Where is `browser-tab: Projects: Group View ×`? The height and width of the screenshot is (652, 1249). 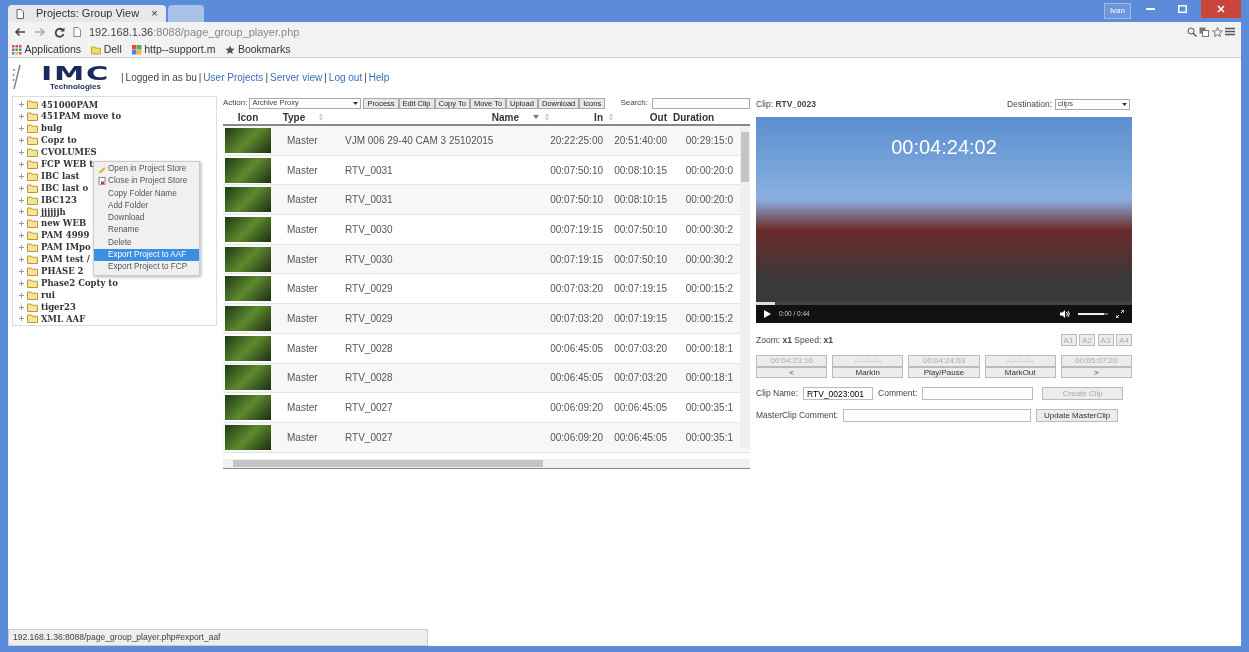
browser-tab: Projects: Group View × is located at coordinates (87, 13).